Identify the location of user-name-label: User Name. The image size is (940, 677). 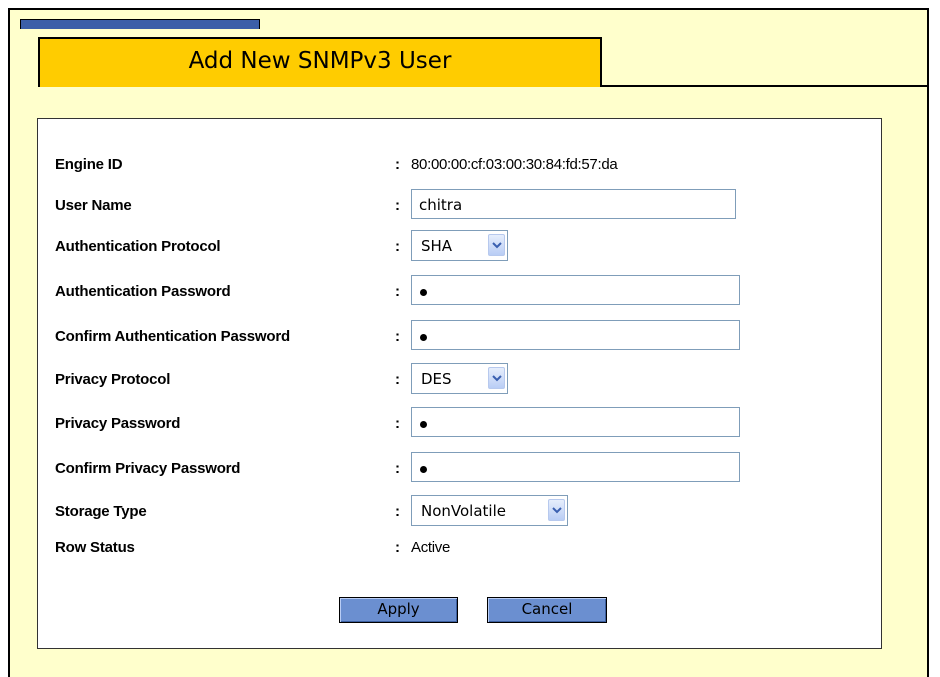
(93, 205).